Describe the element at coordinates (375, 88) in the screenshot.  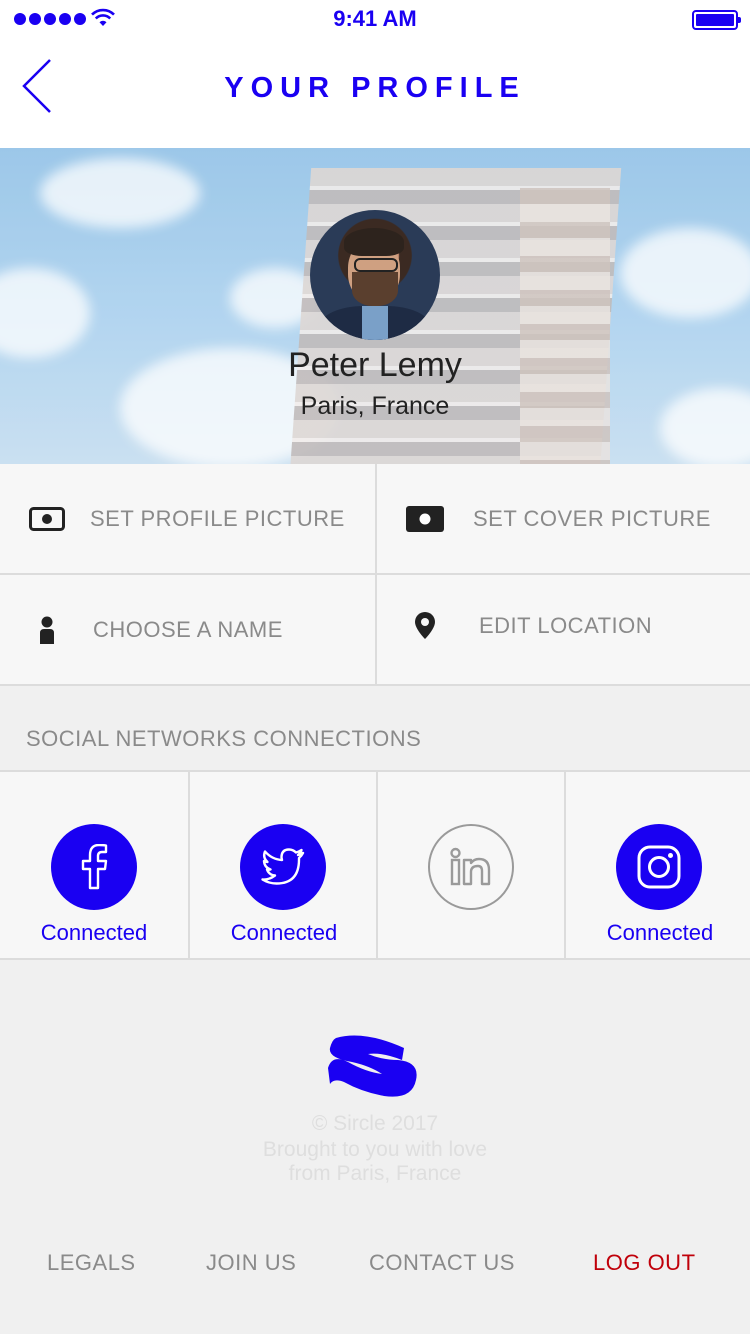
I see `page-title: YOUR PROFILE` at that location.